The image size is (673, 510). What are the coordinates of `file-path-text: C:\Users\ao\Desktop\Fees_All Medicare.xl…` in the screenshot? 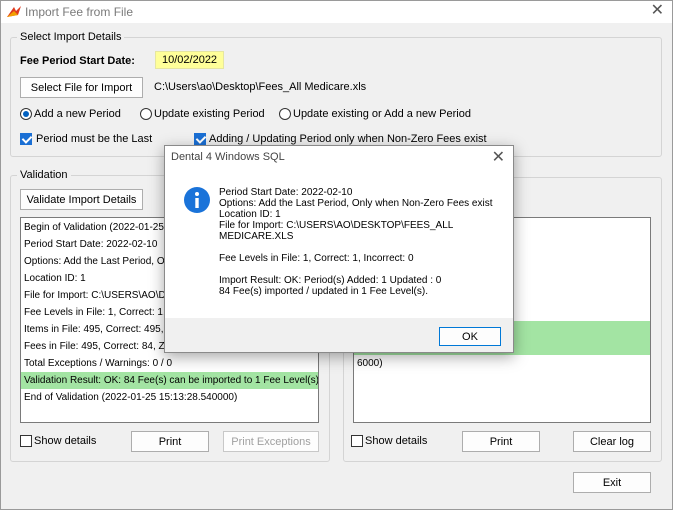 It's located at (260, 87).